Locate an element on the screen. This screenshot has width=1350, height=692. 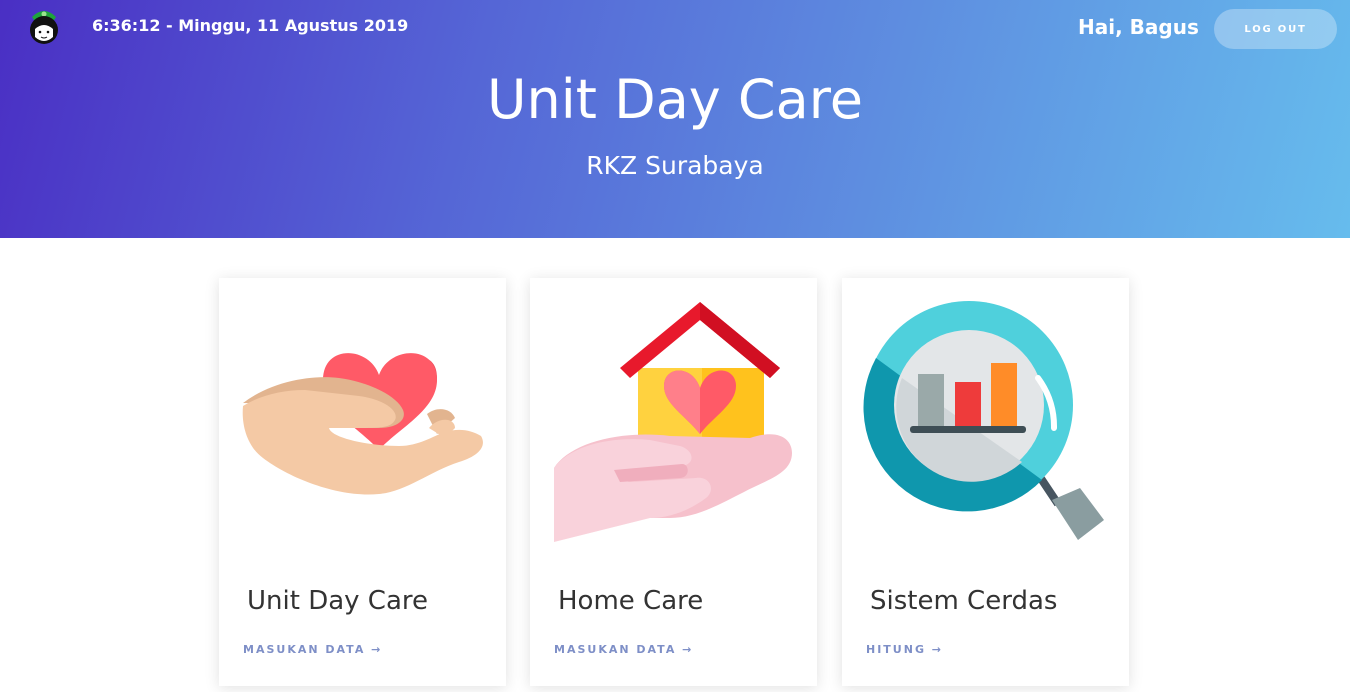
card-sistem-cerdas: Sistem Cerdas HITUNG → is located at coordinates (985, 482).